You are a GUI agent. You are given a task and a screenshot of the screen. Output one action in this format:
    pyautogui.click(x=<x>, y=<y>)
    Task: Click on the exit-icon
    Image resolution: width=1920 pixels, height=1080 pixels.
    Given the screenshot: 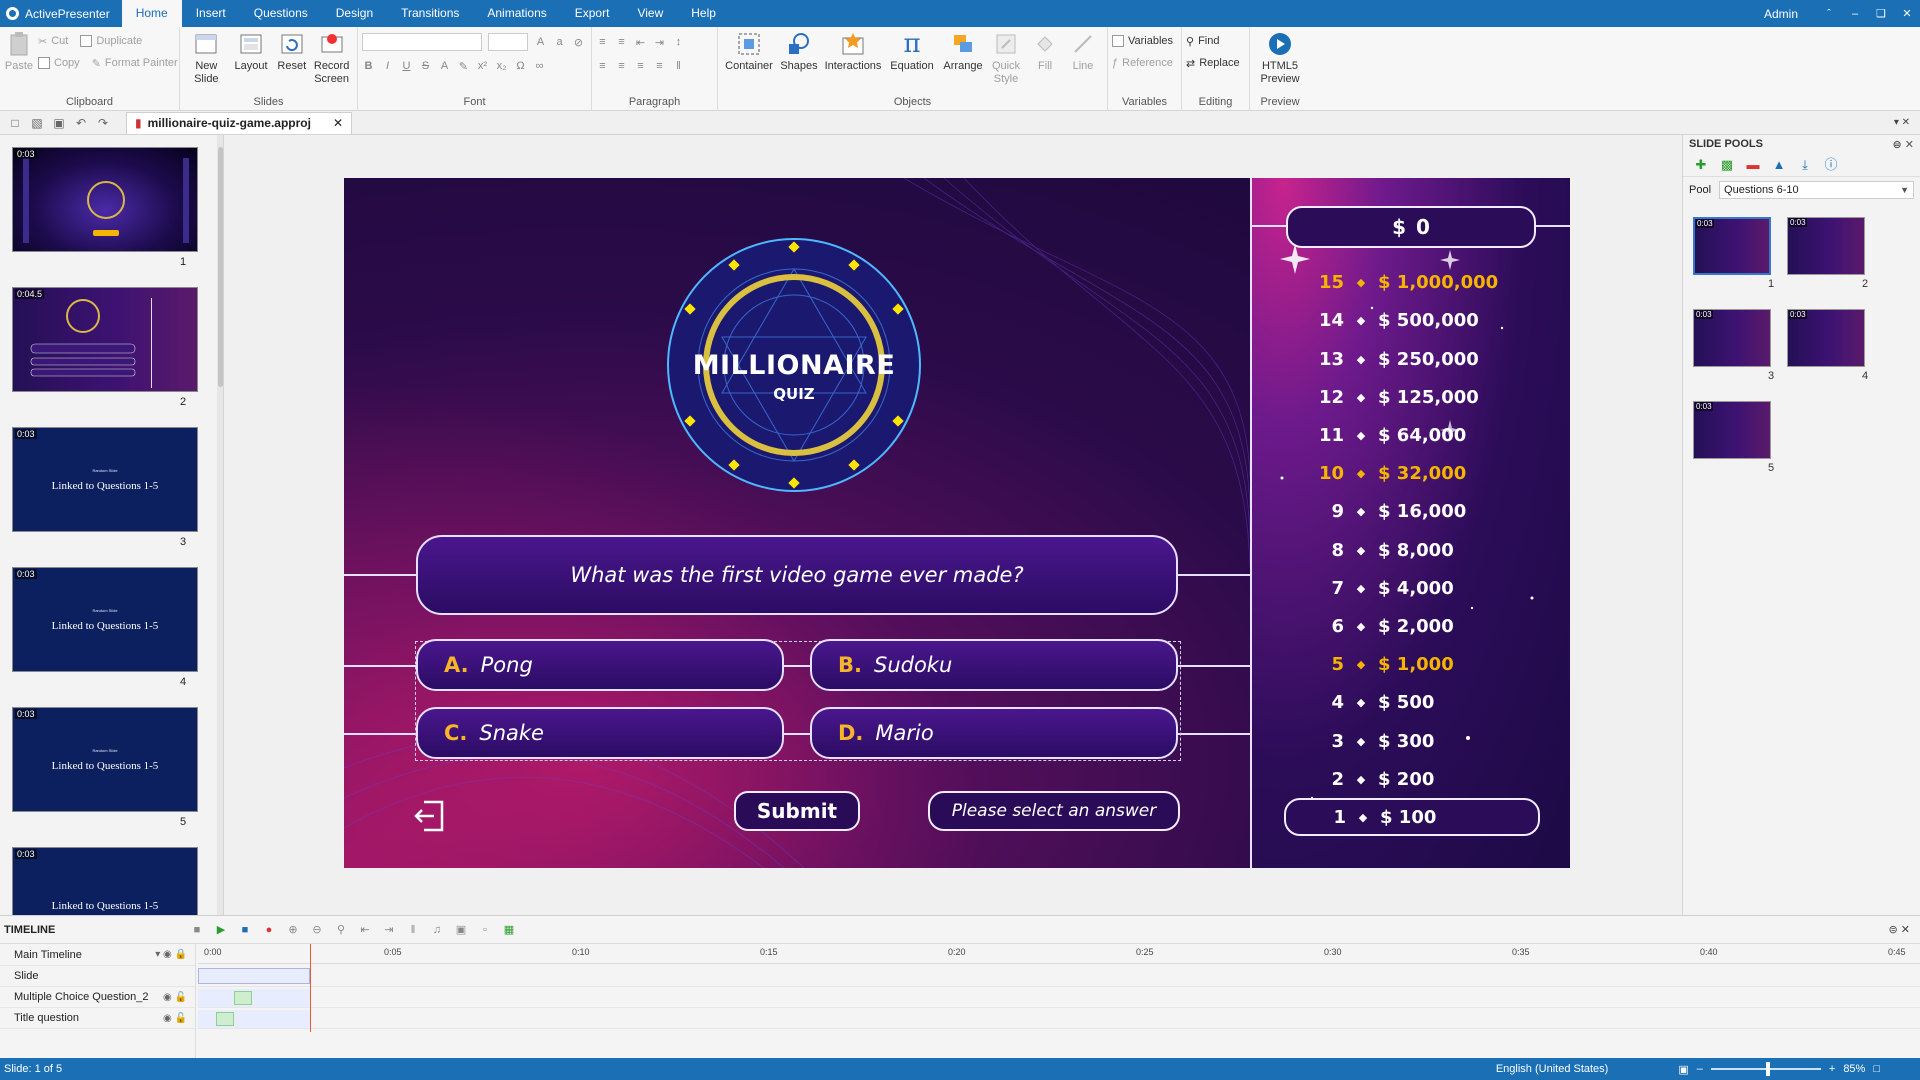 What is the action you would take?
    pyautogui.click(x=430, y=816)
    